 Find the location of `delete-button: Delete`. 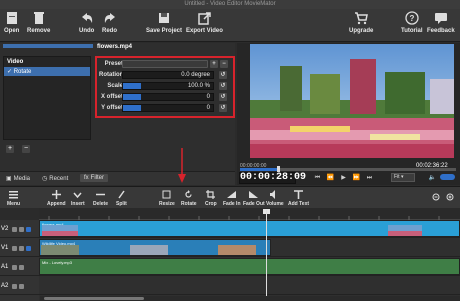

delete-button: Delete is located at coordinates (100, 198).